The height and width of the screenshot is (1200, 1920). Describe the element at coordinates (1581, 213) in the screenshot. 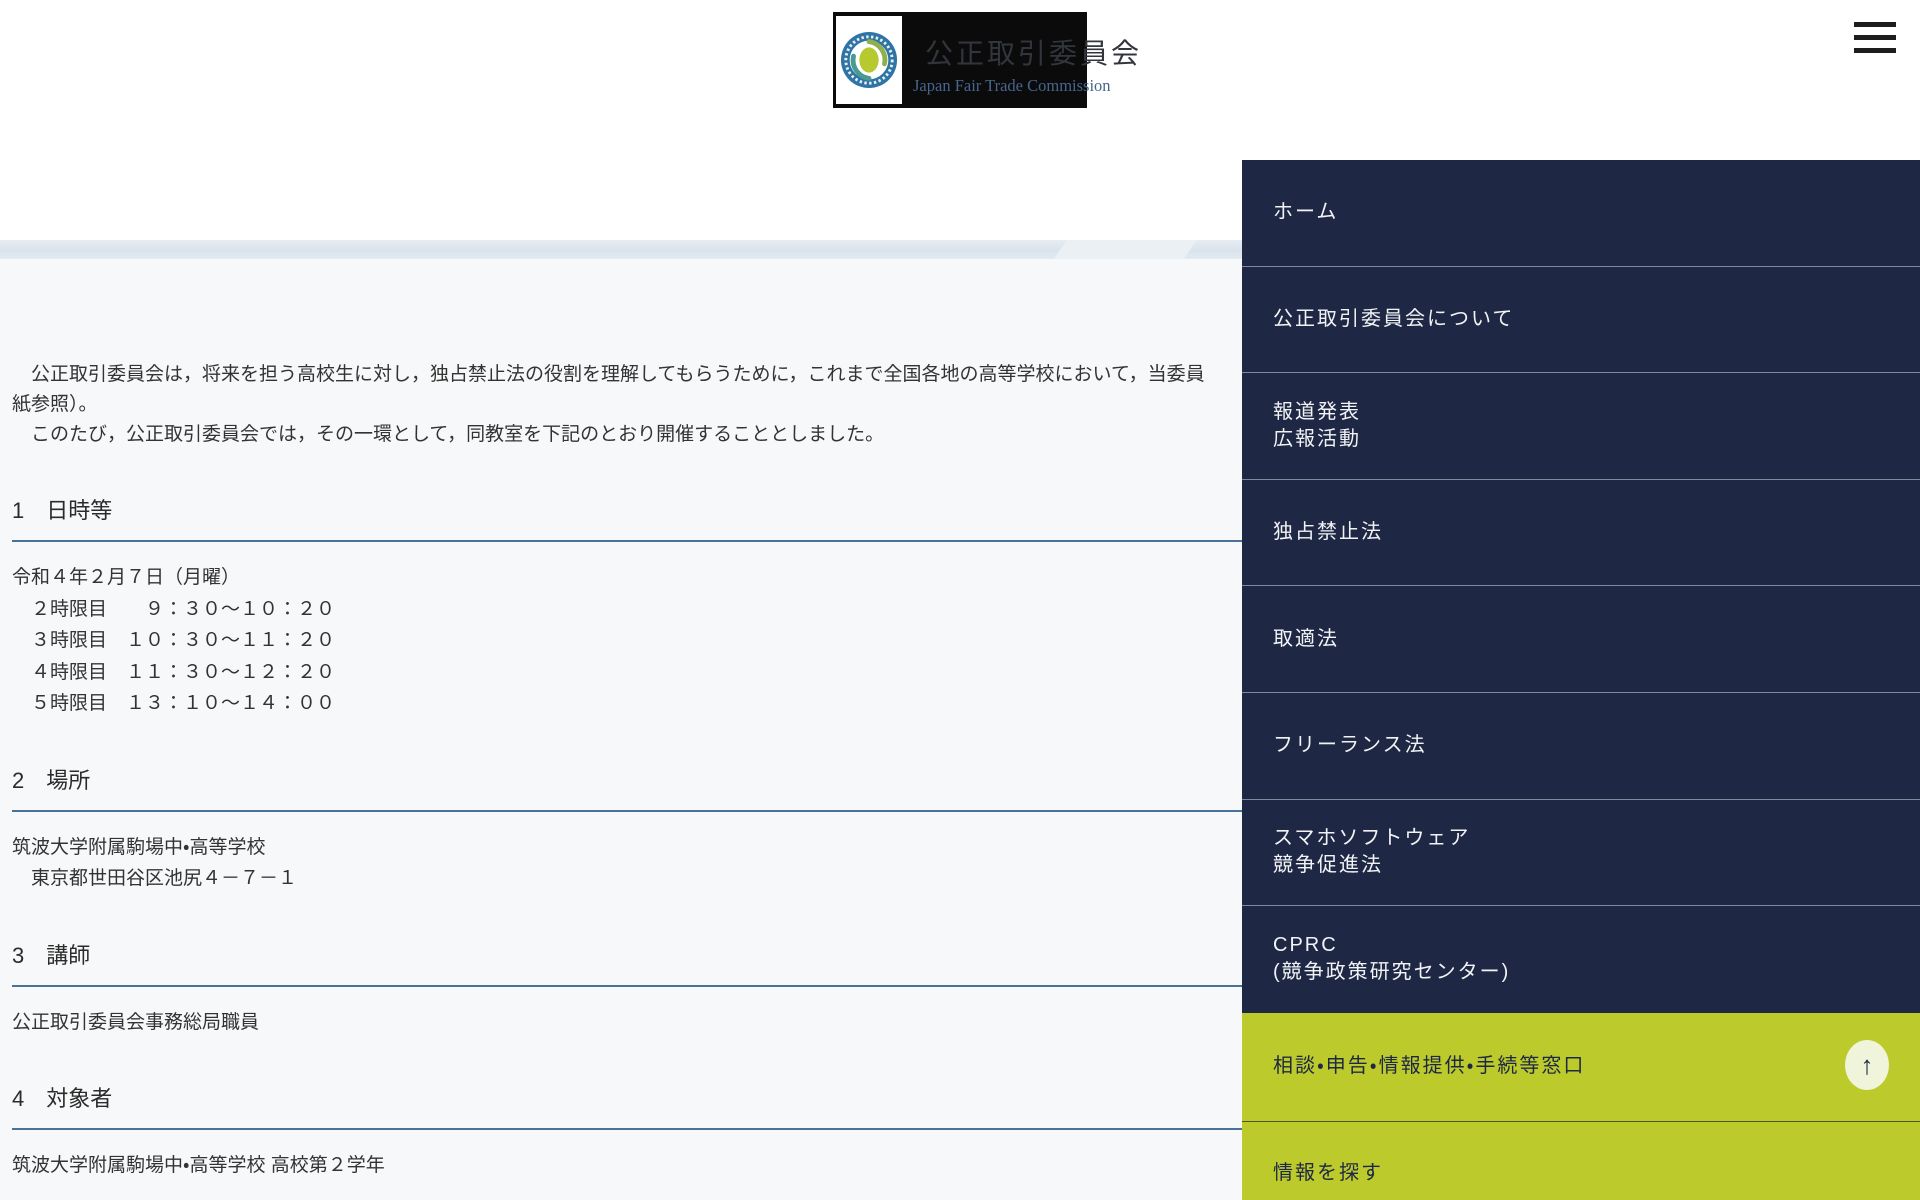

I see `menu-item-home: ホーム` at that location.